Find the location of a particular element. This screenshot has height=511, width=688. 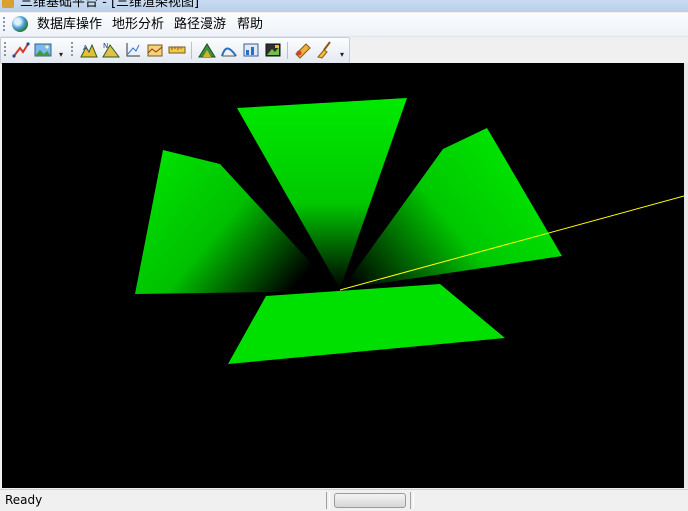

menu-help: 帮助 is located at coordinates (250, 24).